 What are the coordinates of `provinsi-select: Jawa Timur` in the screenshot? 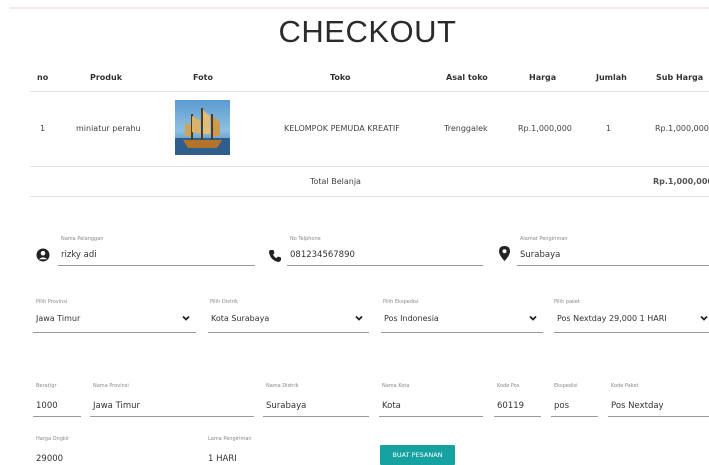 It's located at (114, 320).